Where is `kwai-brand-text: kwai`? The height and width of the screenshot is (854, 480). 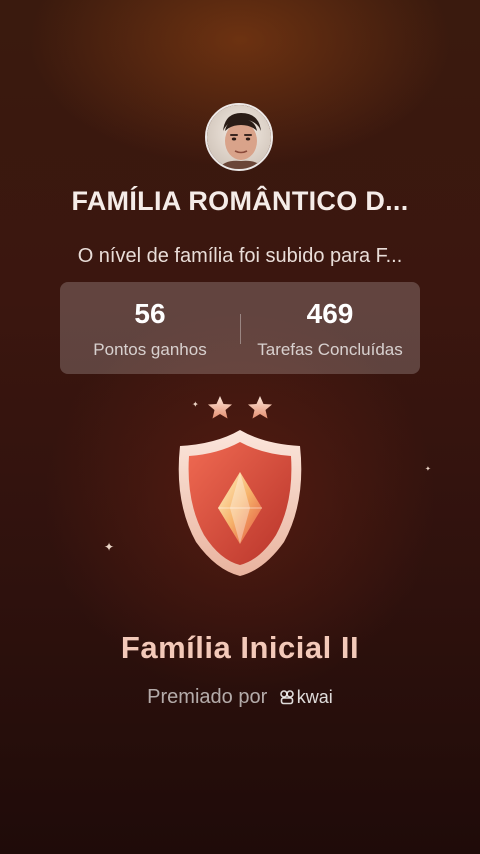 kwai-brand-text: kwai is located at coordinates (314, 697).